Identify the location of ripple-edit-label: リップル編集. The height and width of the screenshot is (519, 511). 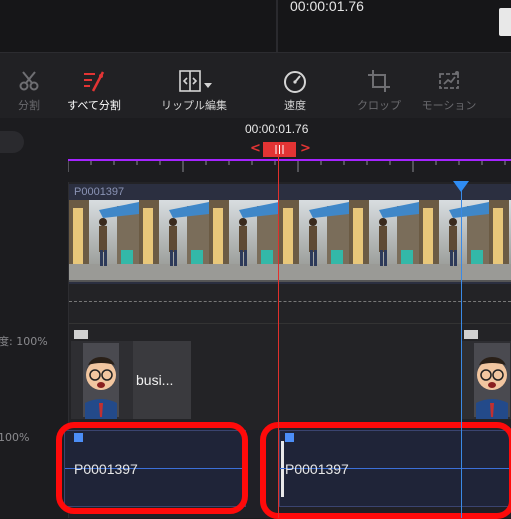
(194, 105).